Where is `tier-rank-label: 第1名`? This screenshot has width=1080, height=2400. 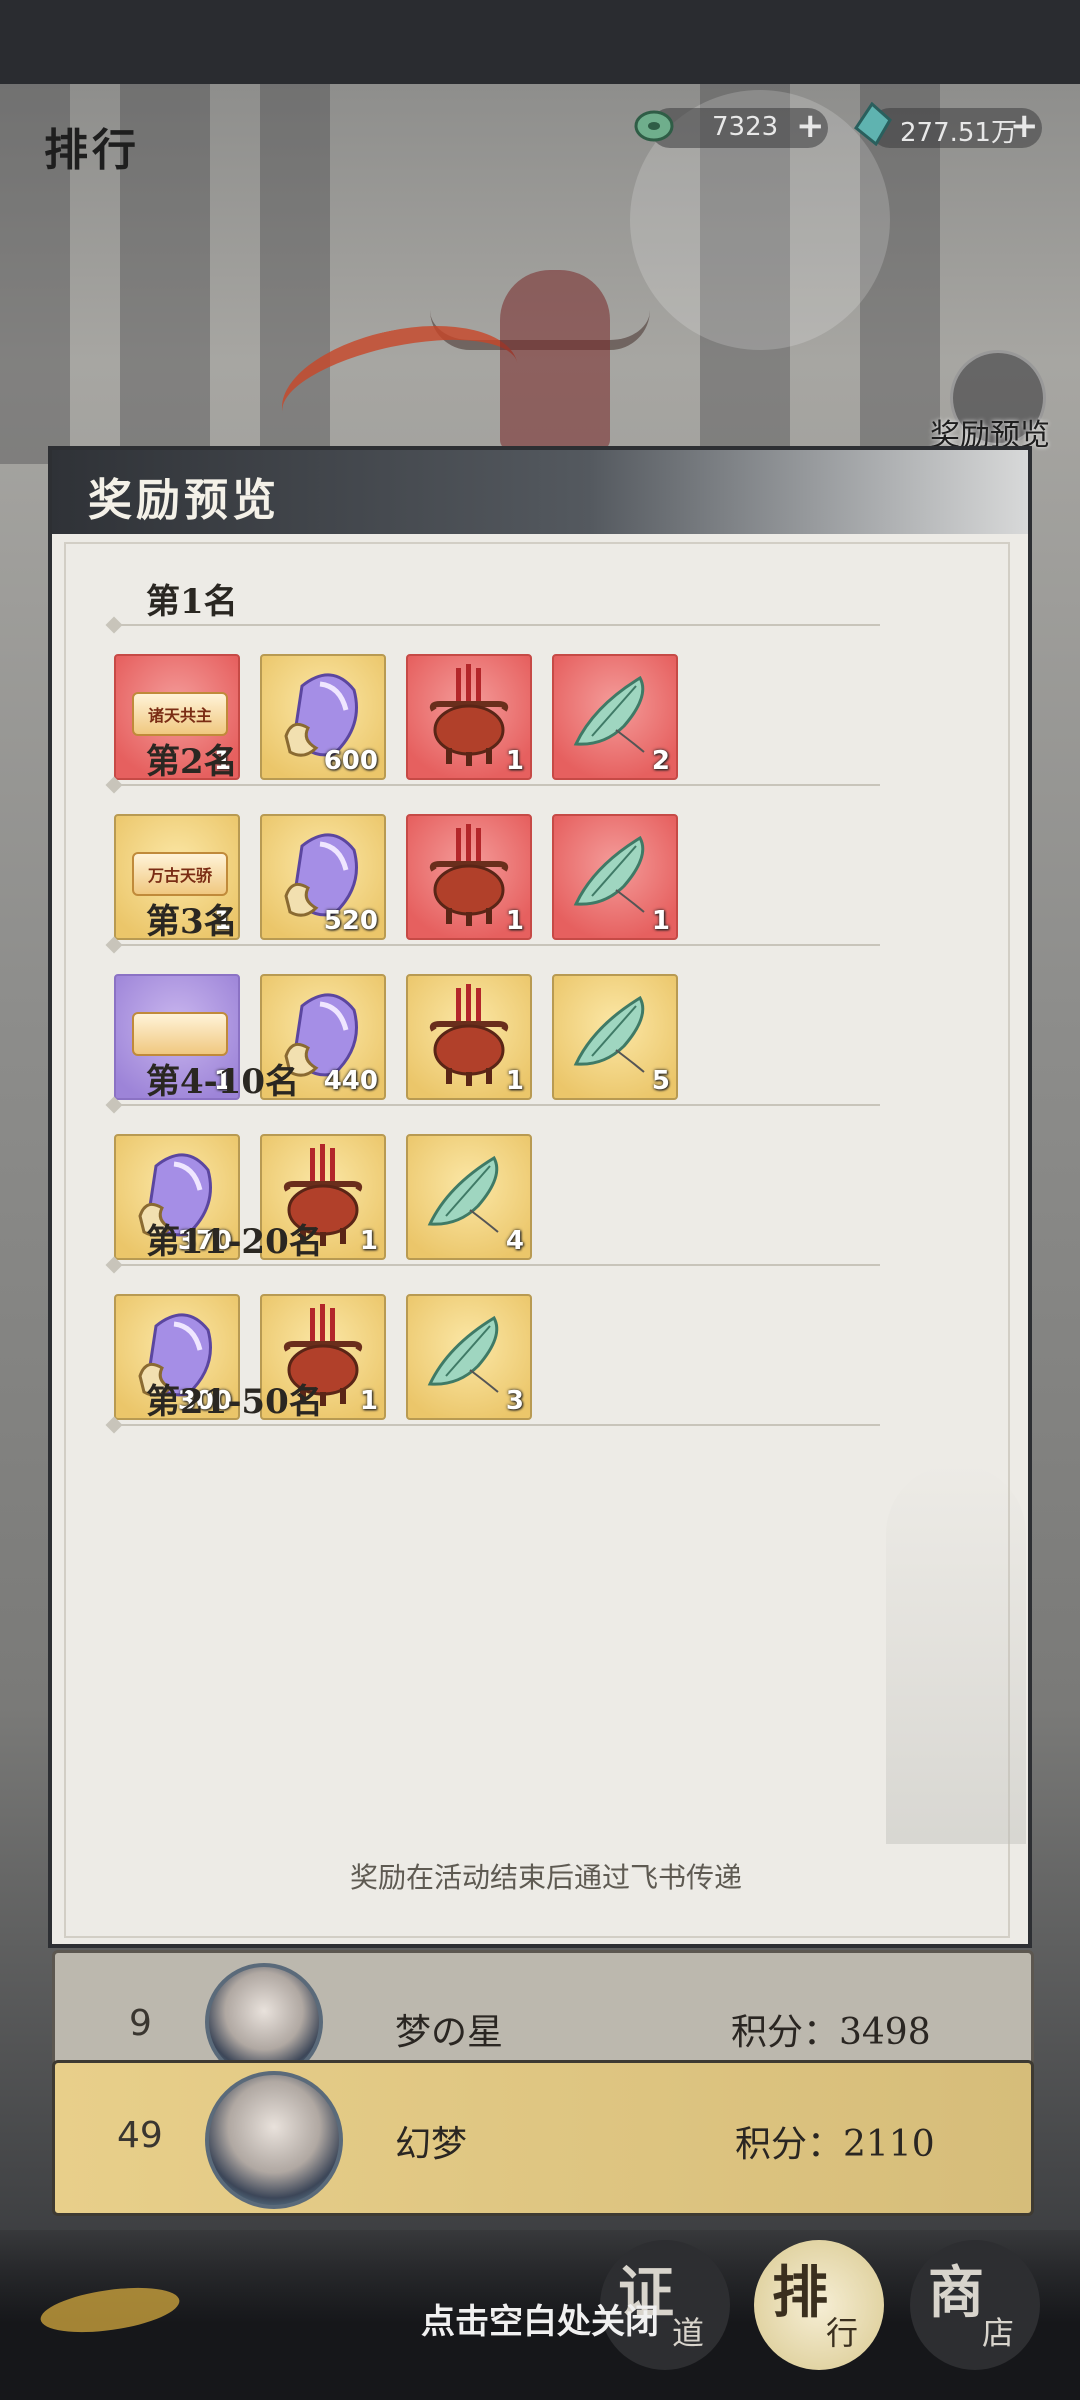 tier-rank-label: 第1名 is located at coordinates (192, 602).